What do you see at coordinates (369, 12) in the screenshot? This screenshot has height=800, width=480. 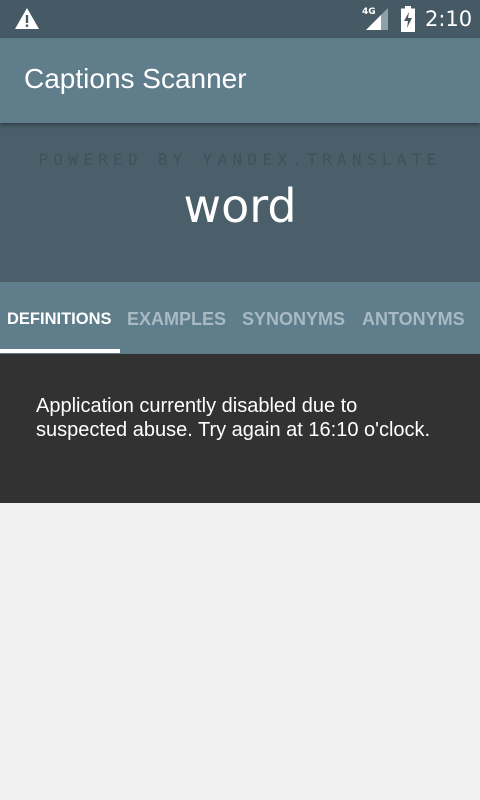 I see `network-type-label: 4G` at bounding box center [369, 12].